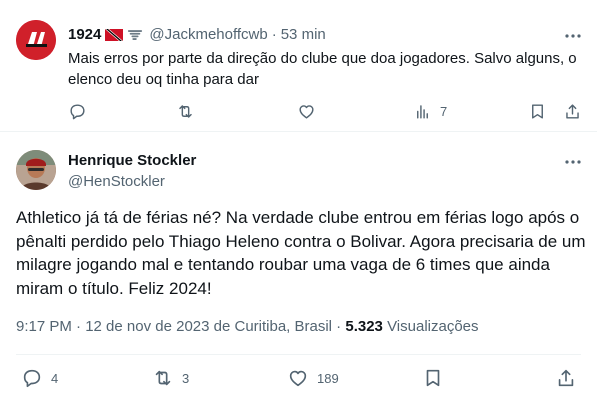  I want to click on divider, so click(298, 354).